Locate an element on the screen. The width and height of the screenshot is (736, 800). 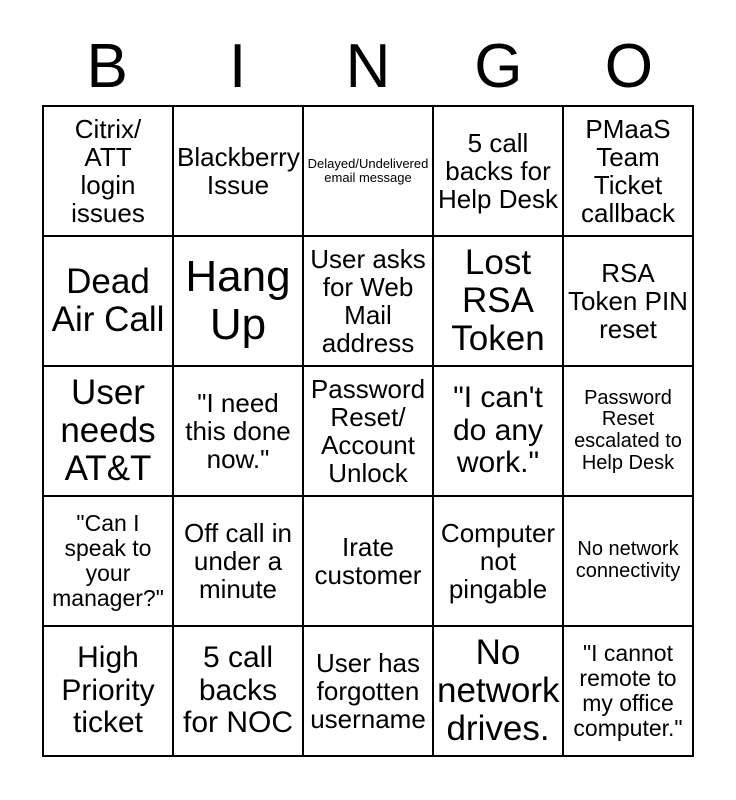
bingo-square-r3c3: Password Reset/ Account Unlock is located at coordinates (369, 432).